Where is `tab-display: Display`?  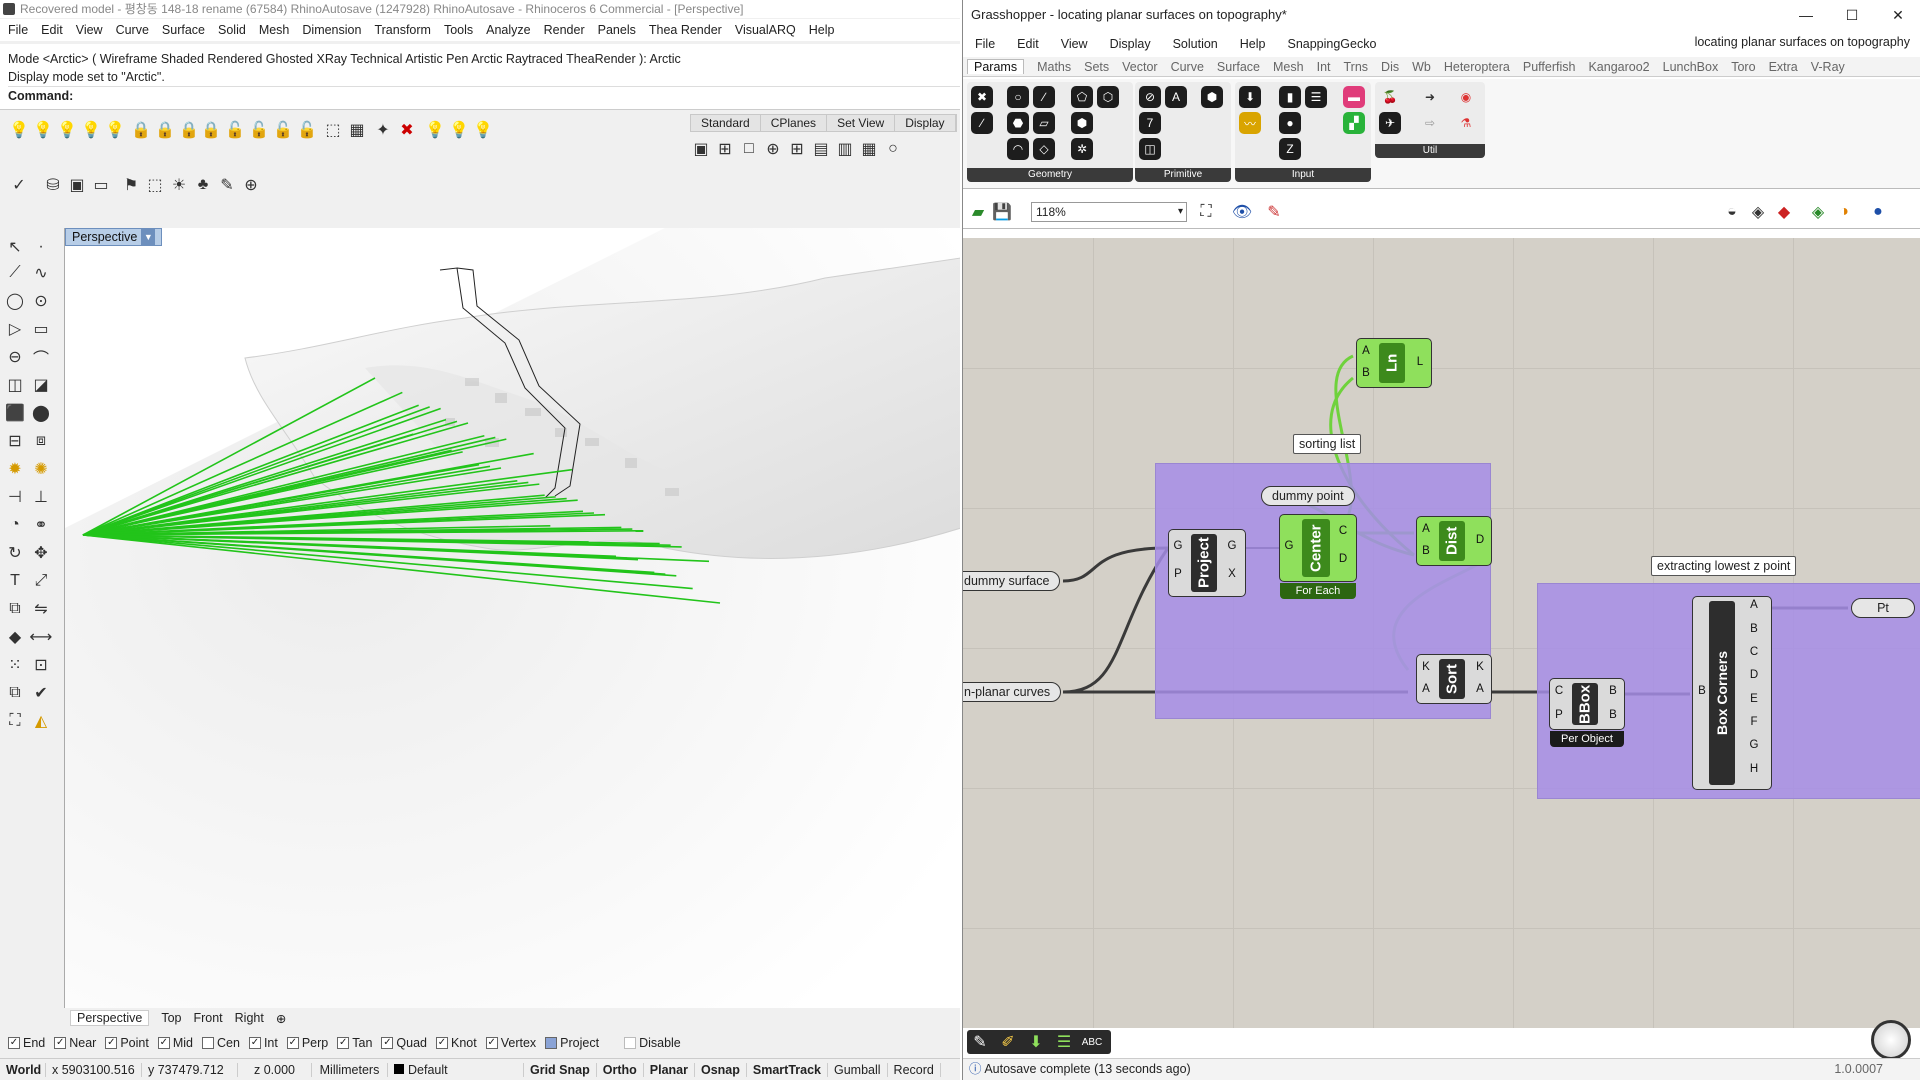 tab-display: Display is located at coordinates (925, 123).